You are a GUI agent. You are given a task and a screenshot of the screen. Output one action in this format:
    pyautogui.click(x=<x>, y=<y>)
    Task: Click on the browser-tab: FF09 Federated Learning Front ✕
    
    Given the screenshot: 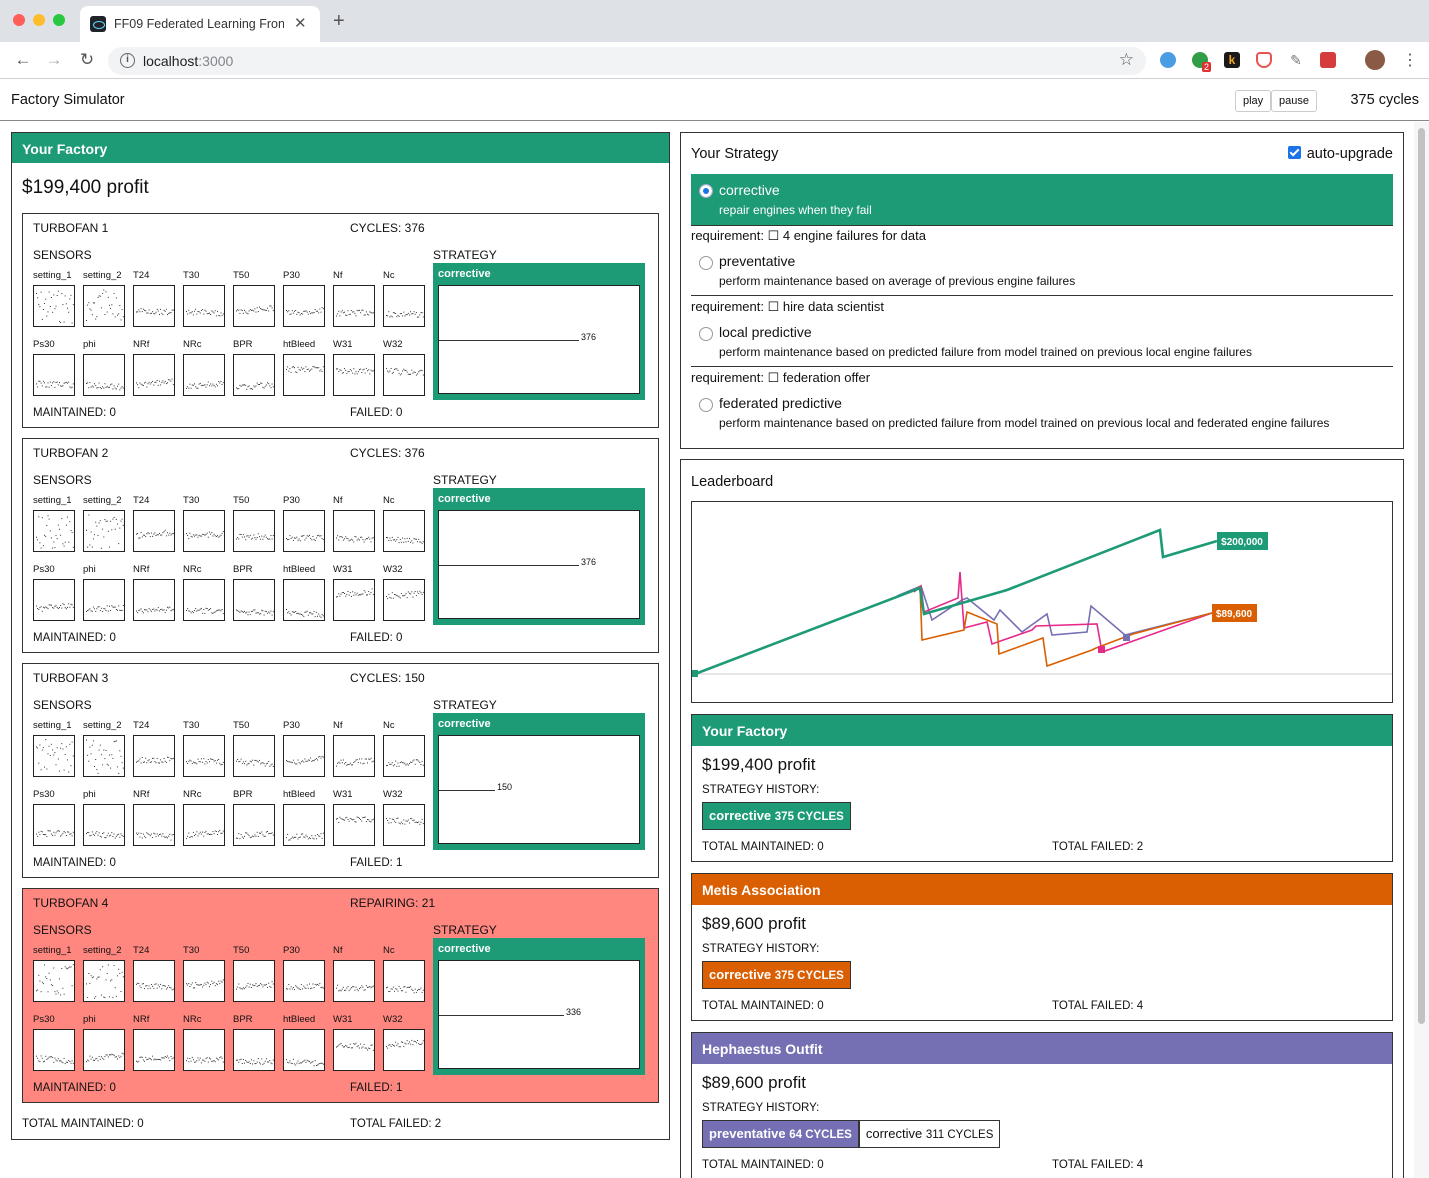 What is the action you would take?
    pyautogui.click(x=200, y=24)
    